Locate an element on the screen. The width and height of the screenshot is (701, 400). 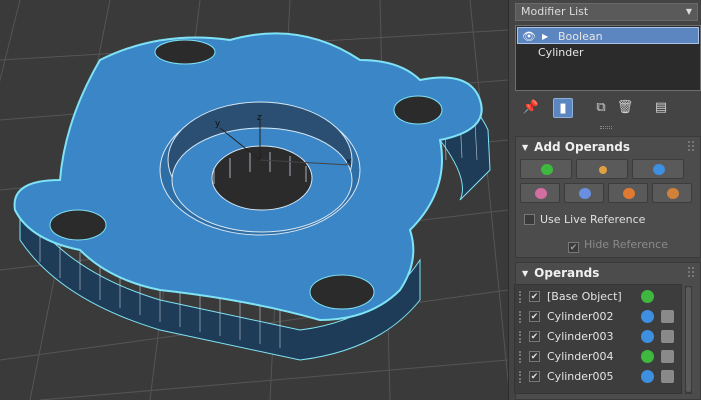
add-operands-header: ▼ Add Operands is located at coordinates (608, 147).